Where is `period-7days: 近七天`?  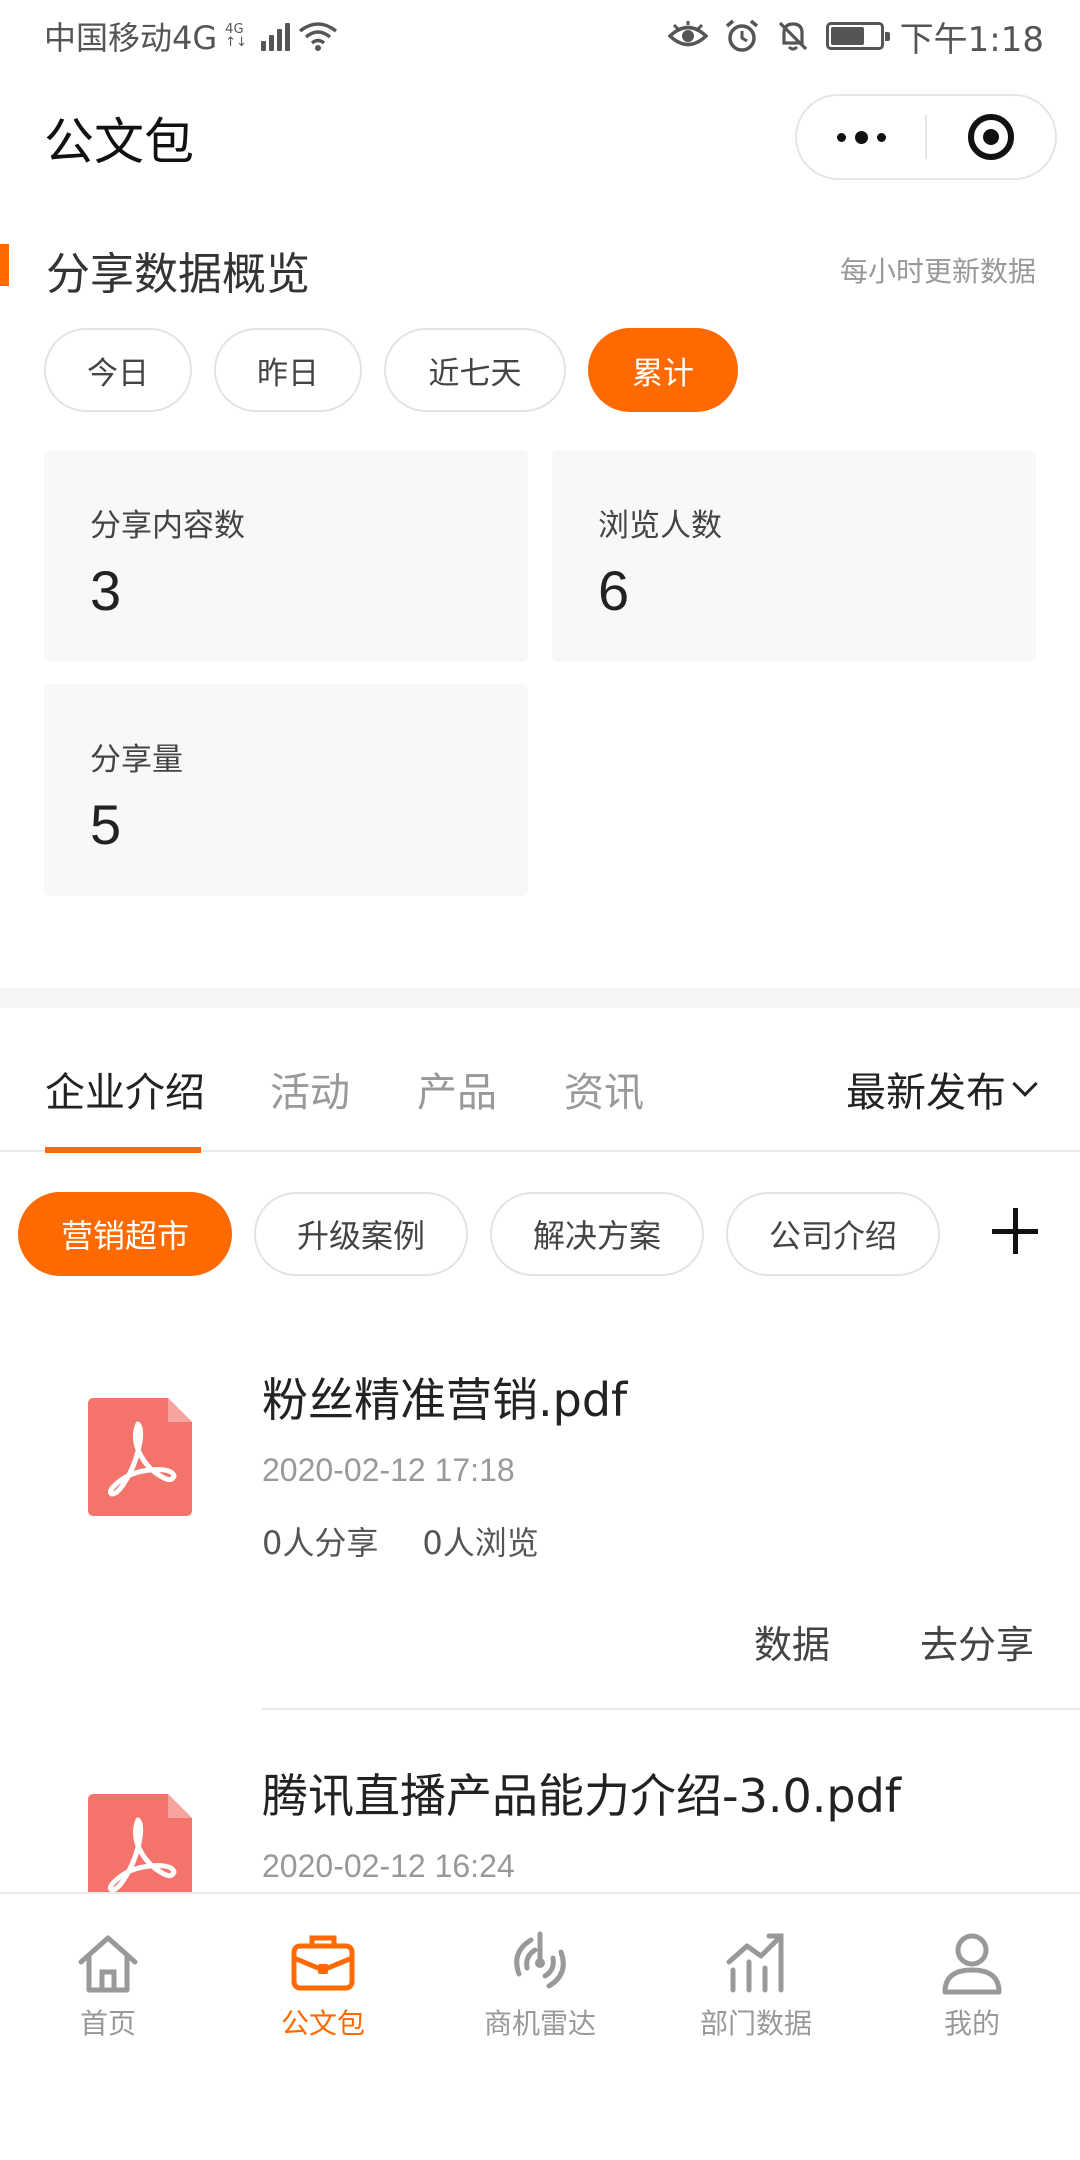 period-7days: 近七天 is located at coordinates (475, 370).